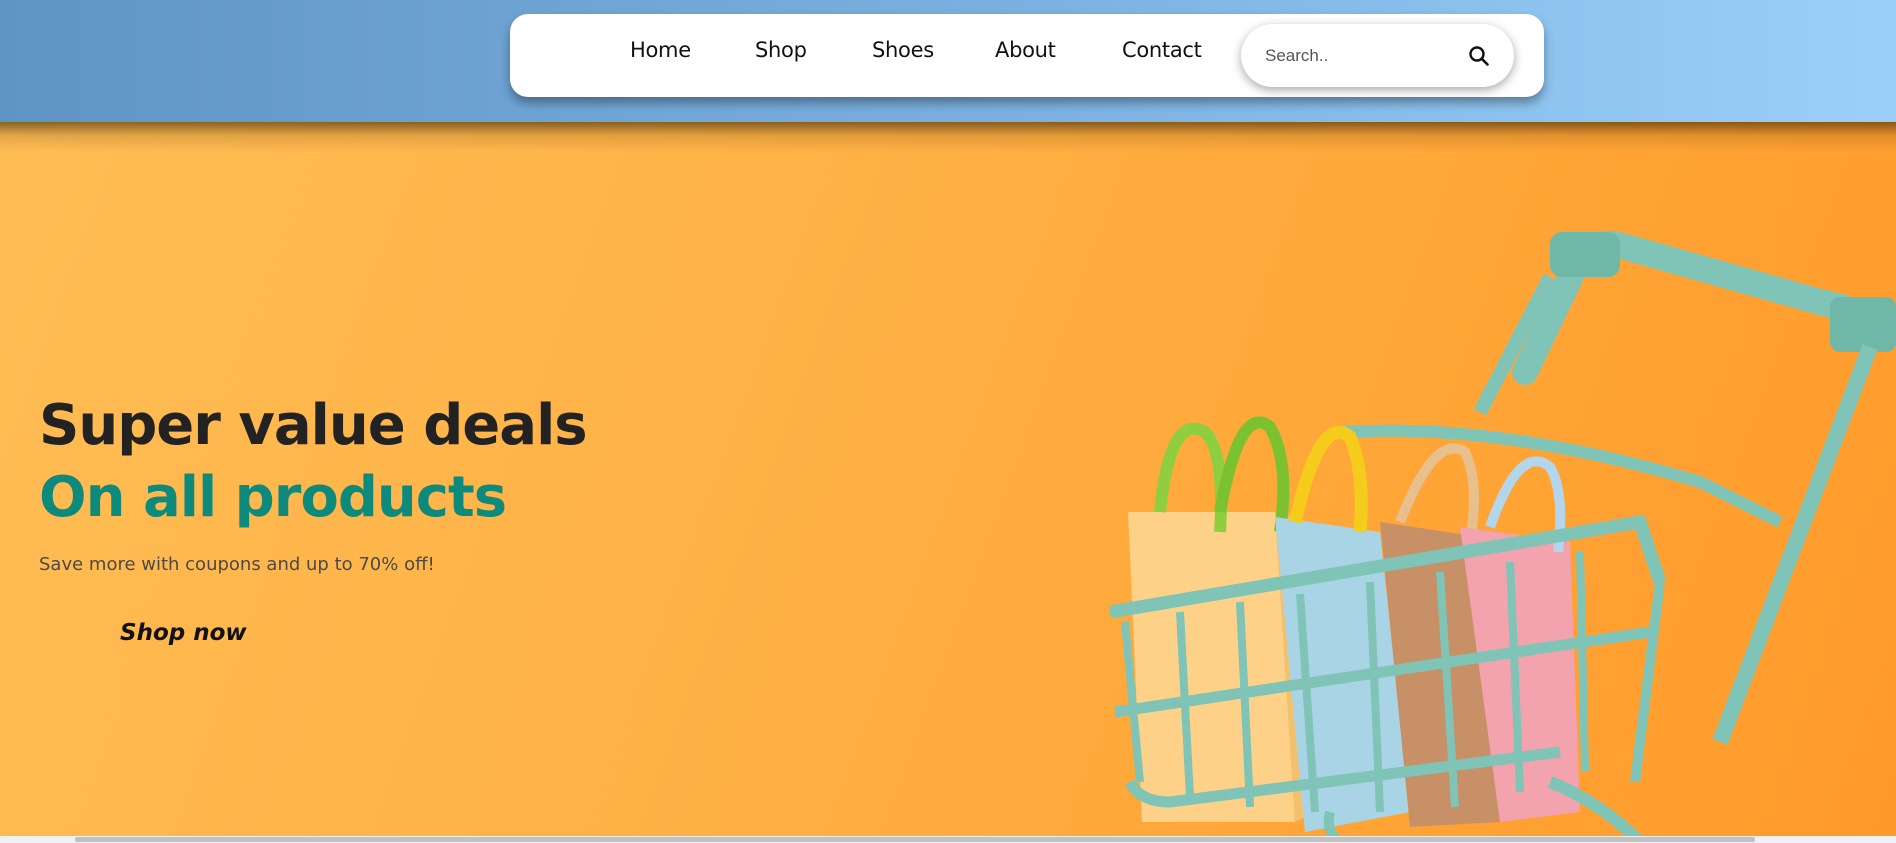 The height and width of the screenshot is (843, 1896). I want to click on search-input, so click(1360, 56).